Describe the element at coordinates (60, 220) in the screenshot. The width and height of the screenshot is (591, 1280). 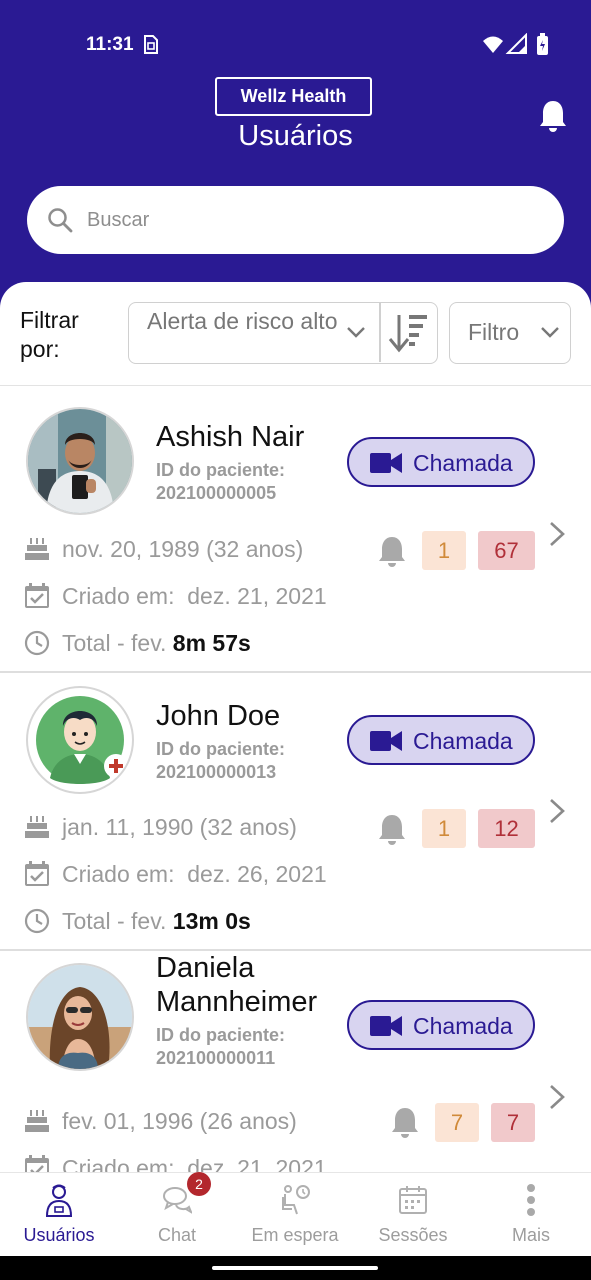
I see `search-icon` at that location.